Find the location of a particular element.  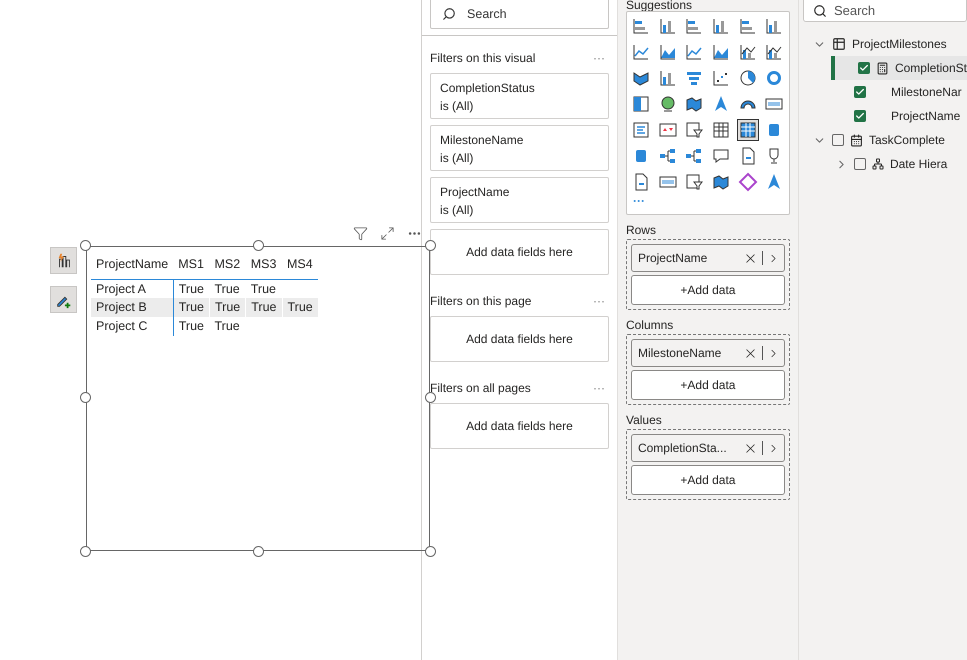

filter-card: MilestoneName is (All) is located at coordinates (519, 148).